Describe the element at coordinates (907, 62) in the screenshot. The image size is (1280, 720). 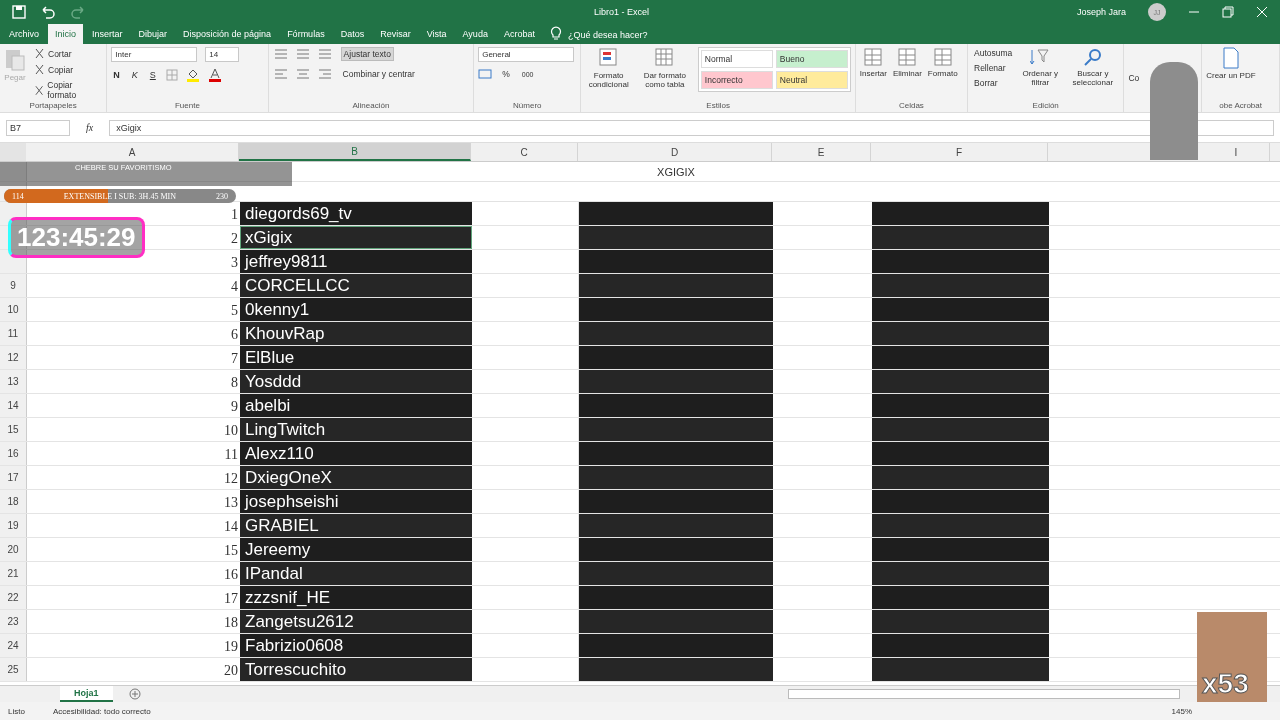
I see `cells-button: Eliminar` at that location.